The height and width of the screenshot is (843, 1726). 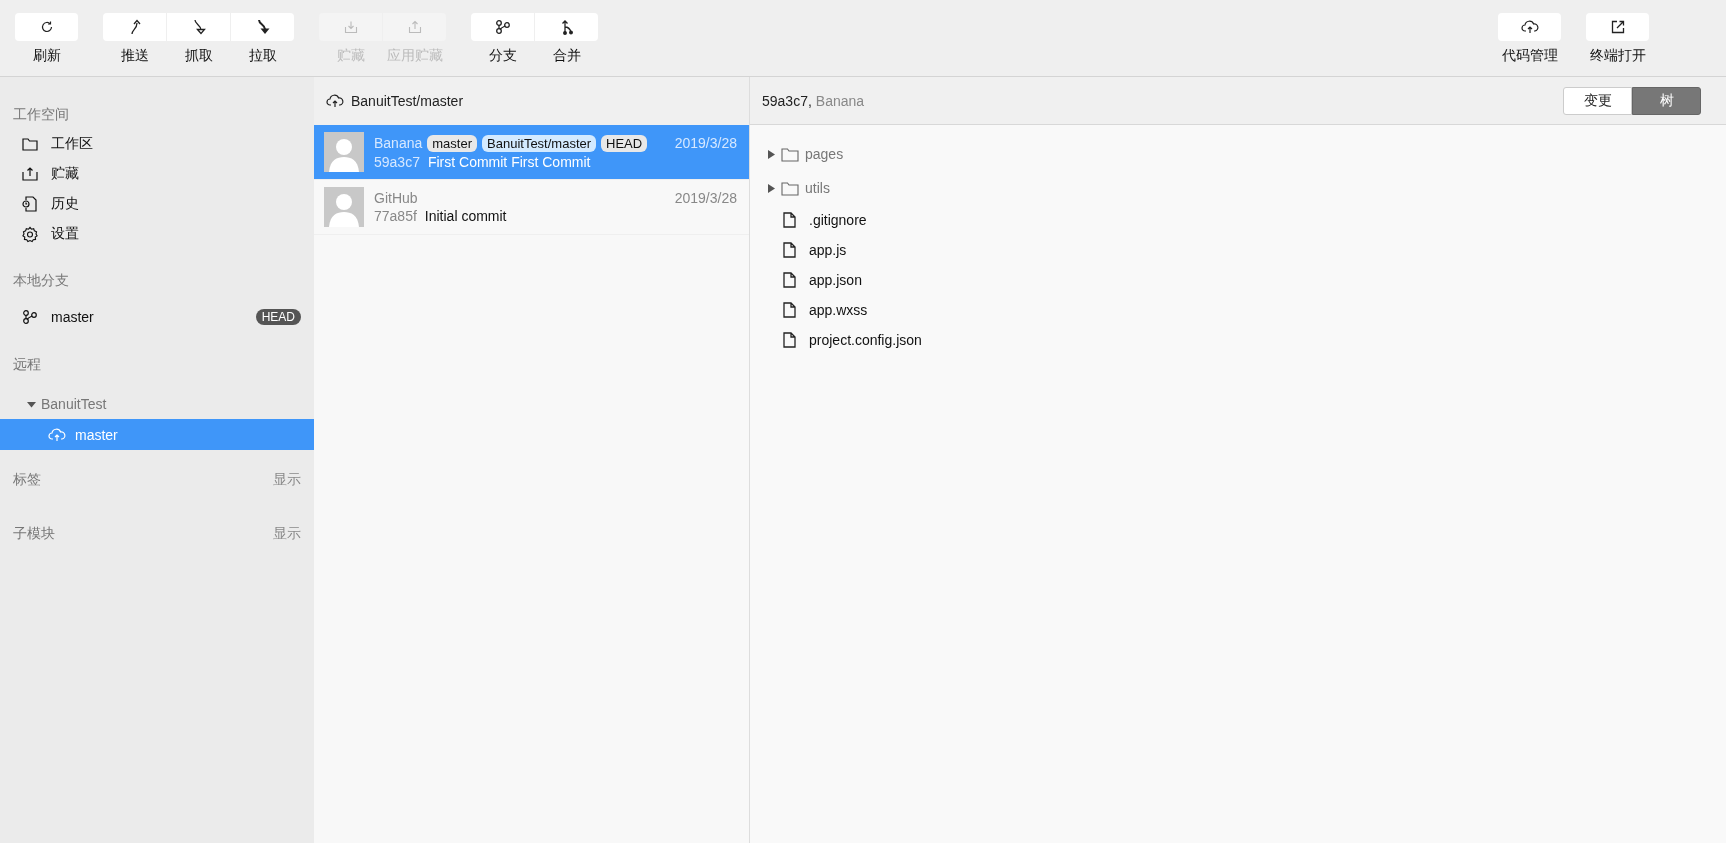 What do you see at coordinates (509, 161) in the screenshot?
I see `commit-message: First Commit First Commit` at bounding box center [509, 161].